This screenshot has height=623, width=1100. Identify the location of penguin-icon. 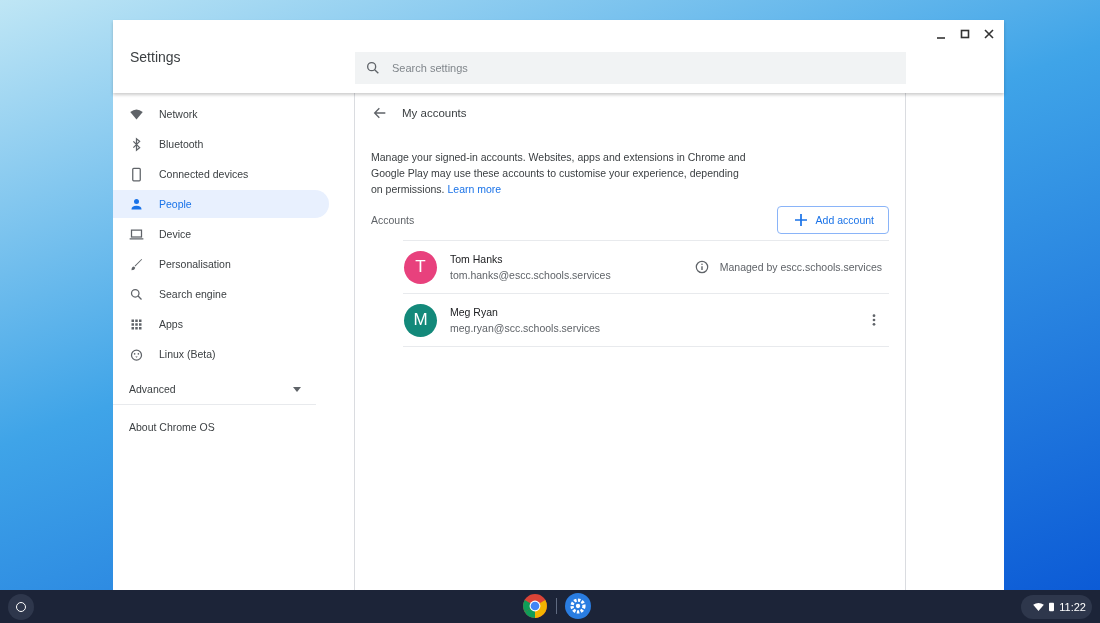
(136, 354).